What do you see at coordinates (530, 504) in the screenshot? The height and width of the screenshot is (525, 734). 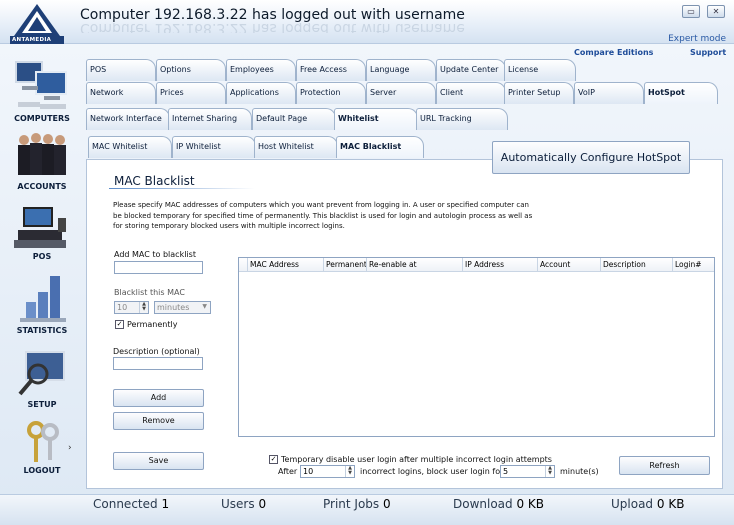 I see `status-download-value: 0 KB` at bounding box center [530, 504].